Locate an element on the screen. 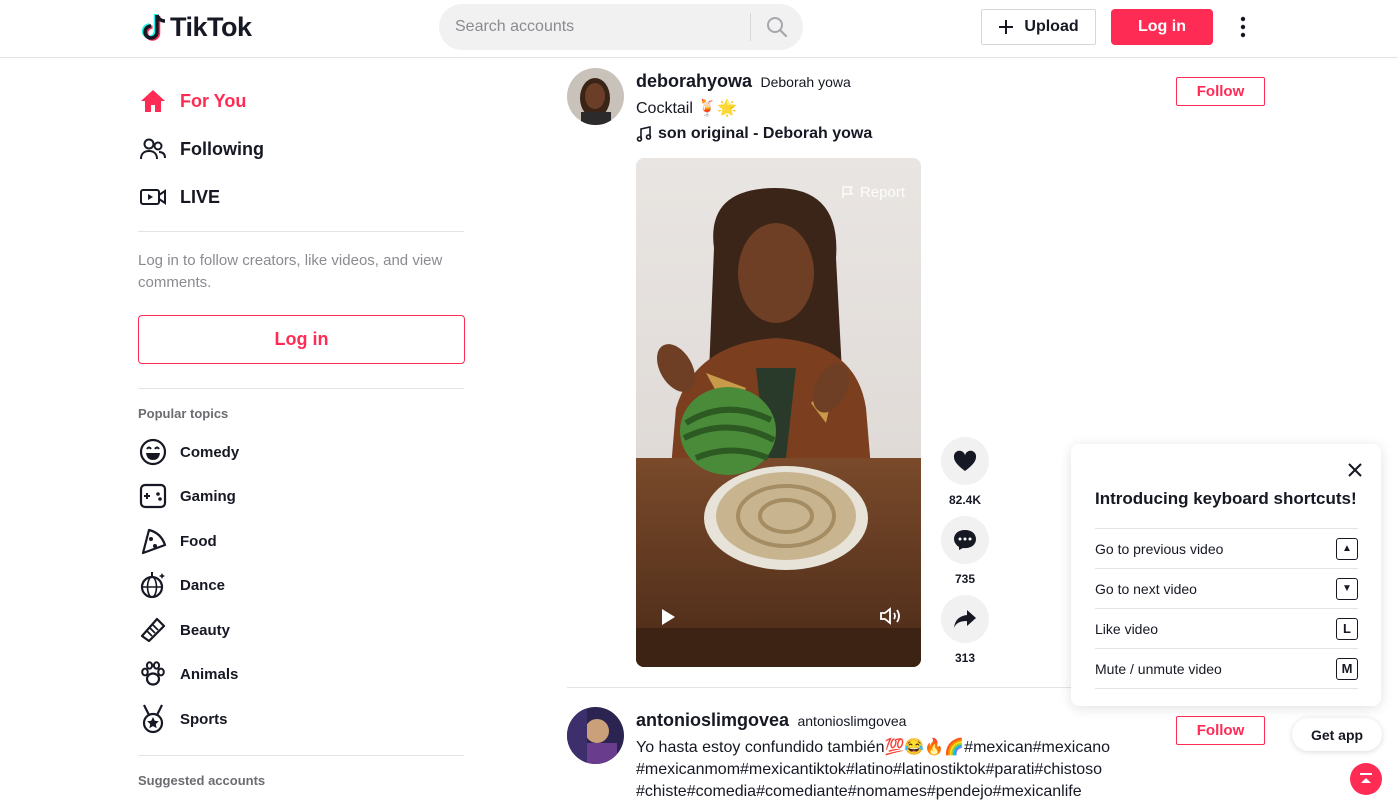  topic-animals: Animals is located at coordinates (188, 674).